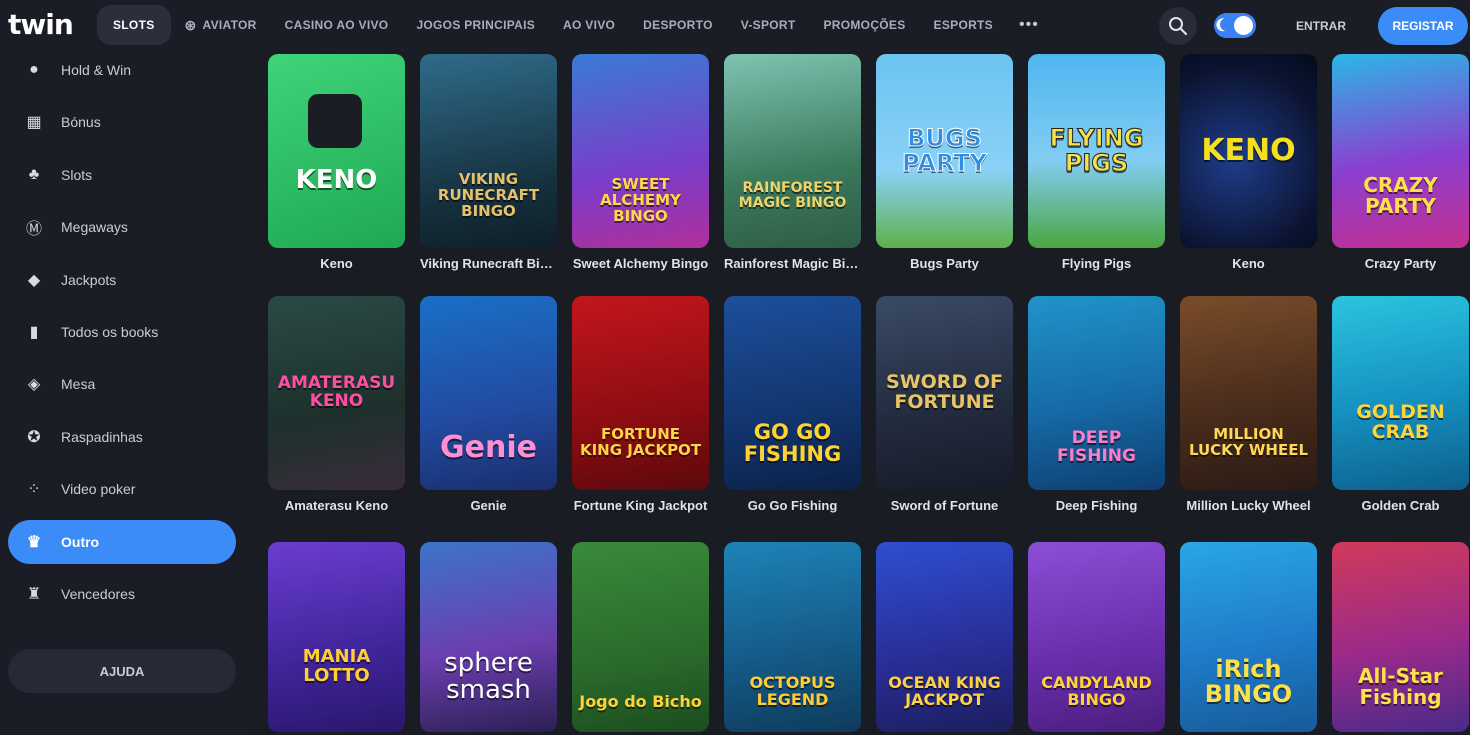  I want to click on search-button, so click(1178, 26).